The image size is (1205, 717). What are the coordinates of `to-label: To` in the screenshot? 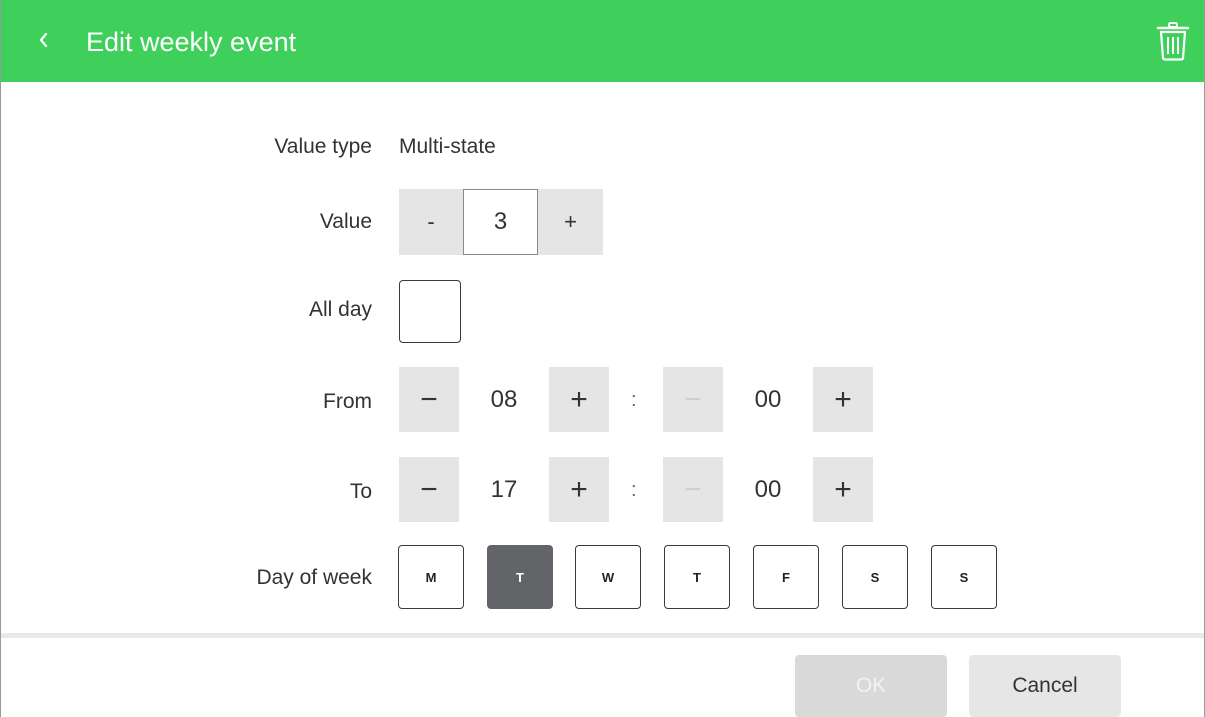 It's located at (360, 491).